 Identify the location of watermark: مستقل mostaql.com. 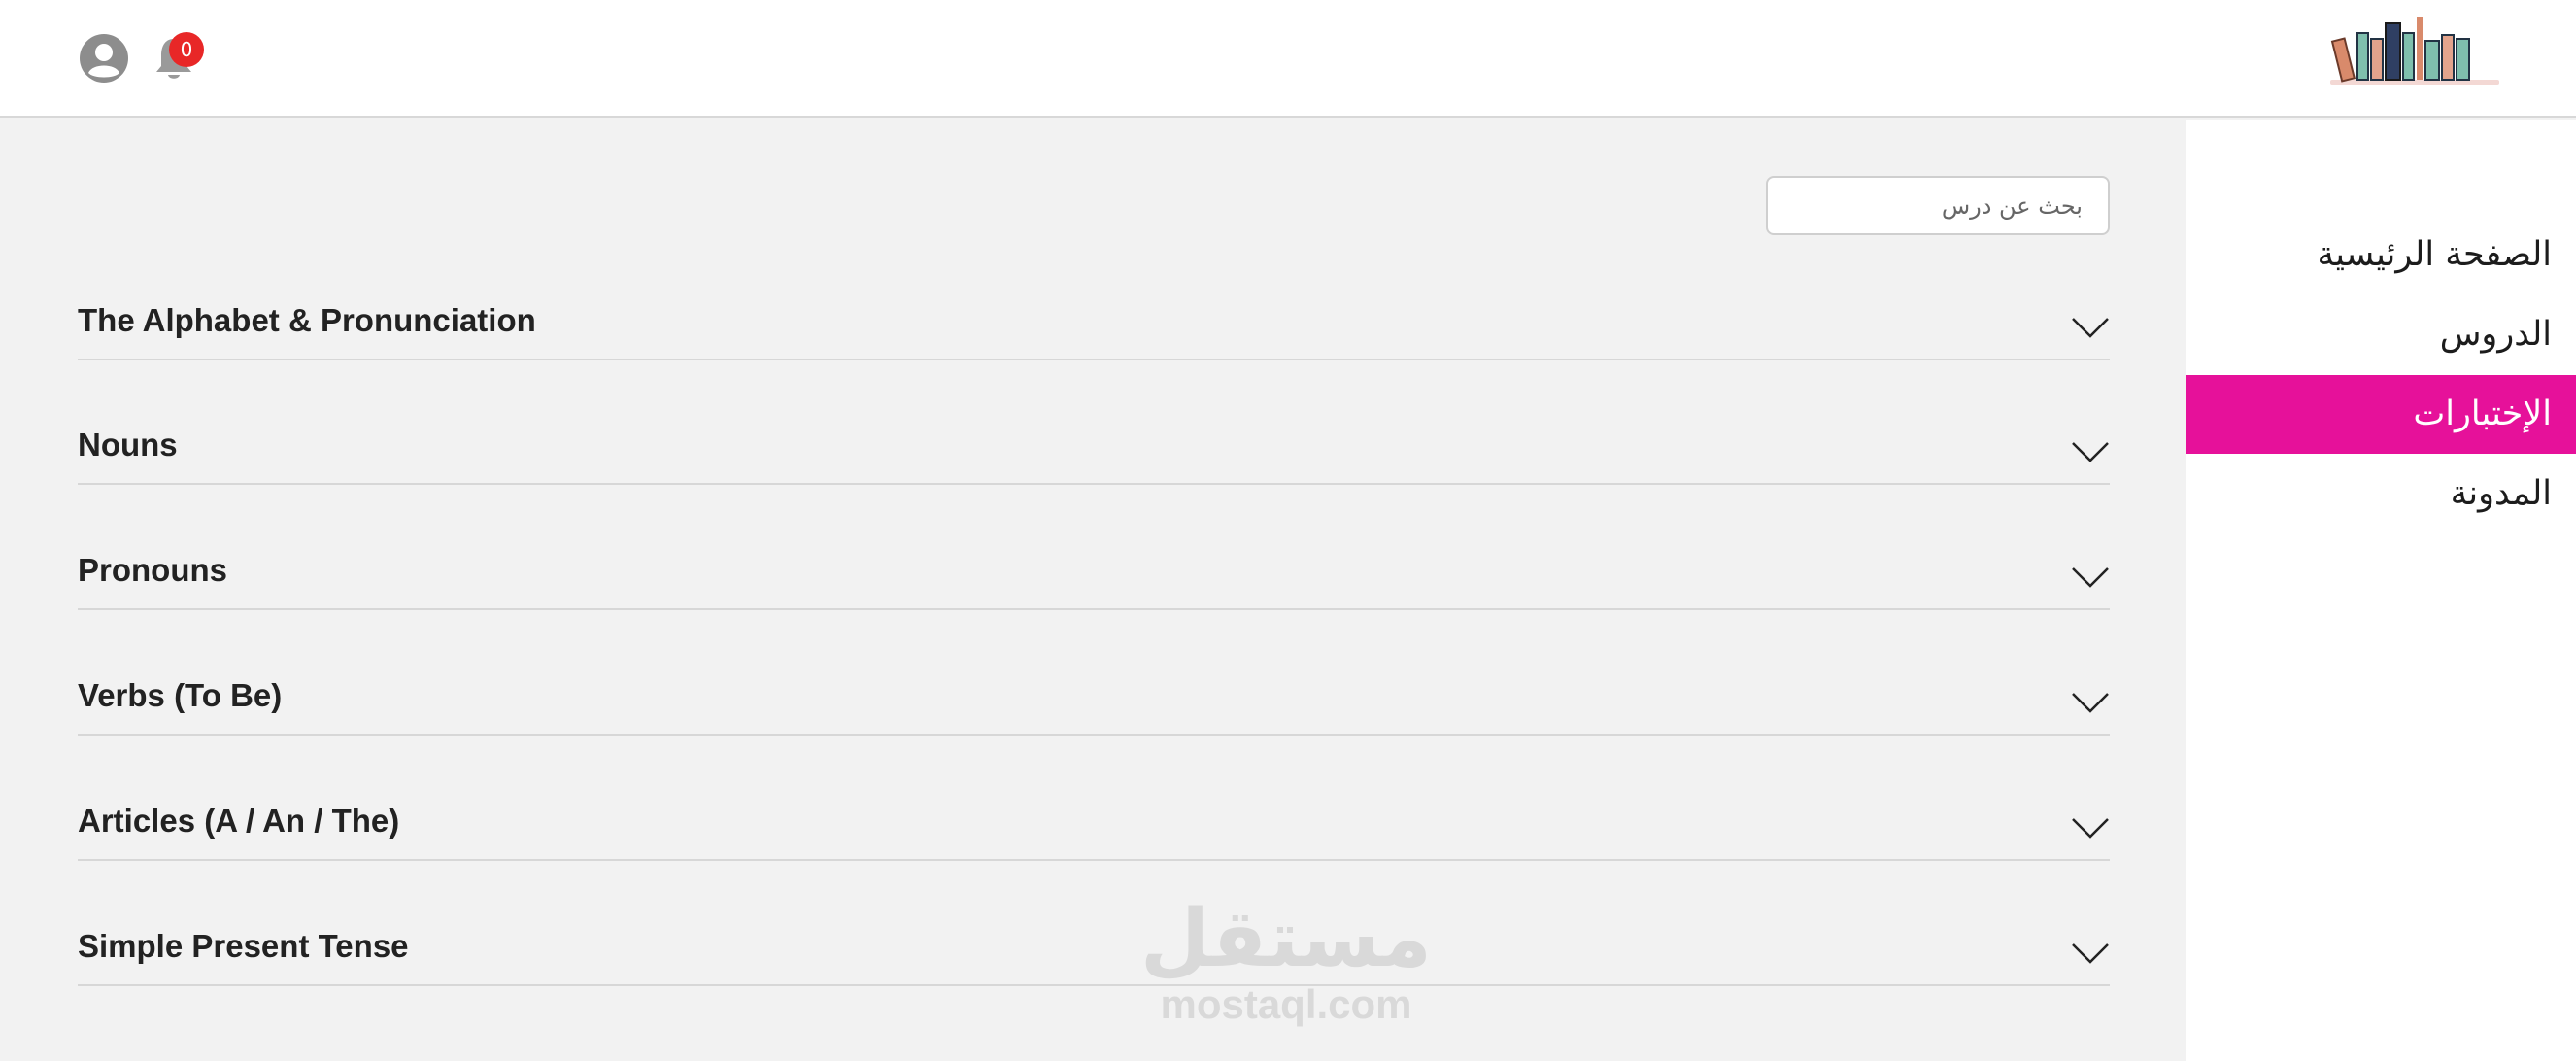
(1286, 961).